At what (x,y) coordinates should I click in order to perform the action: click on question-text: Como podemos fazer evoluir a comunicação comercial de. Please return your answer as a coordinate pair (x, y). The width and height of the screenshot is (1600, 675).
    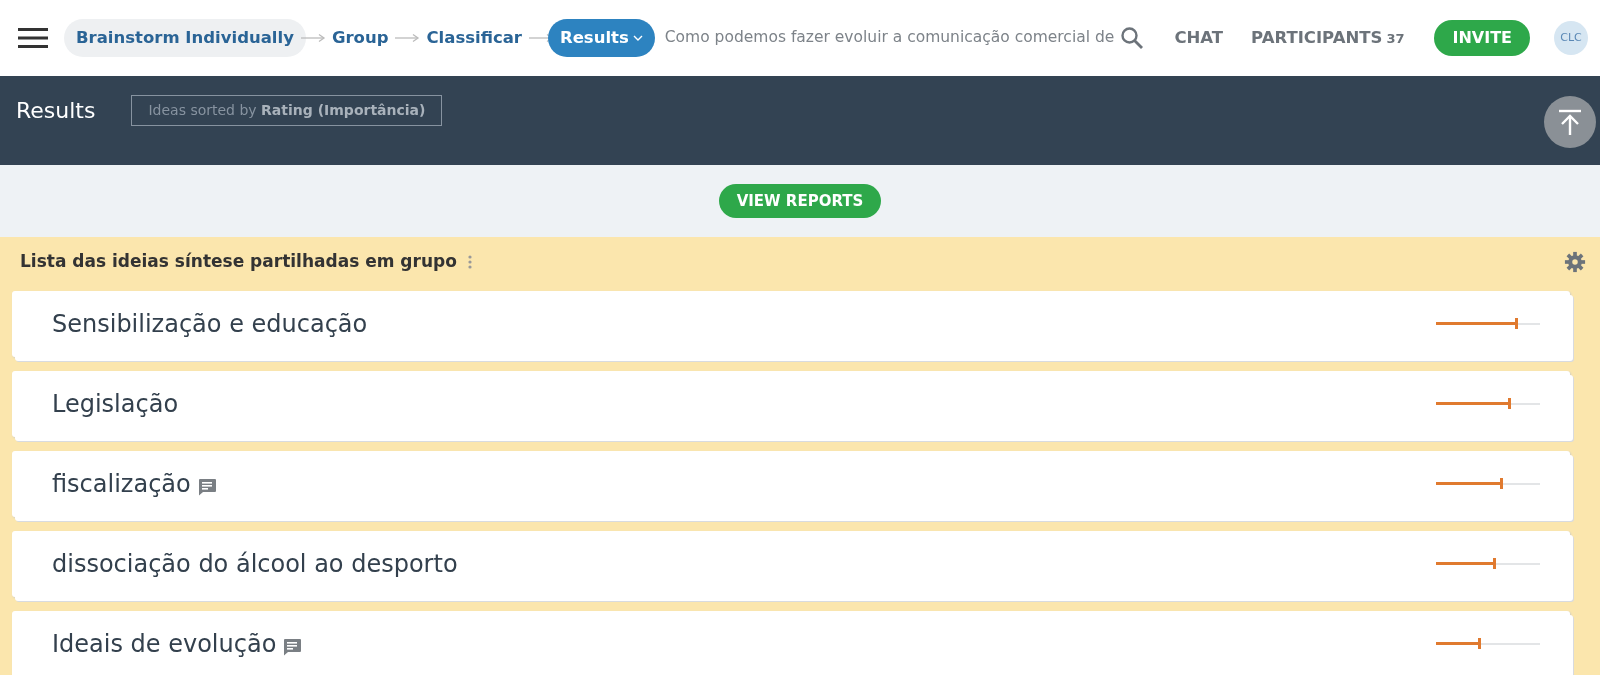
    Looking at the image, I should click on (889, 38).